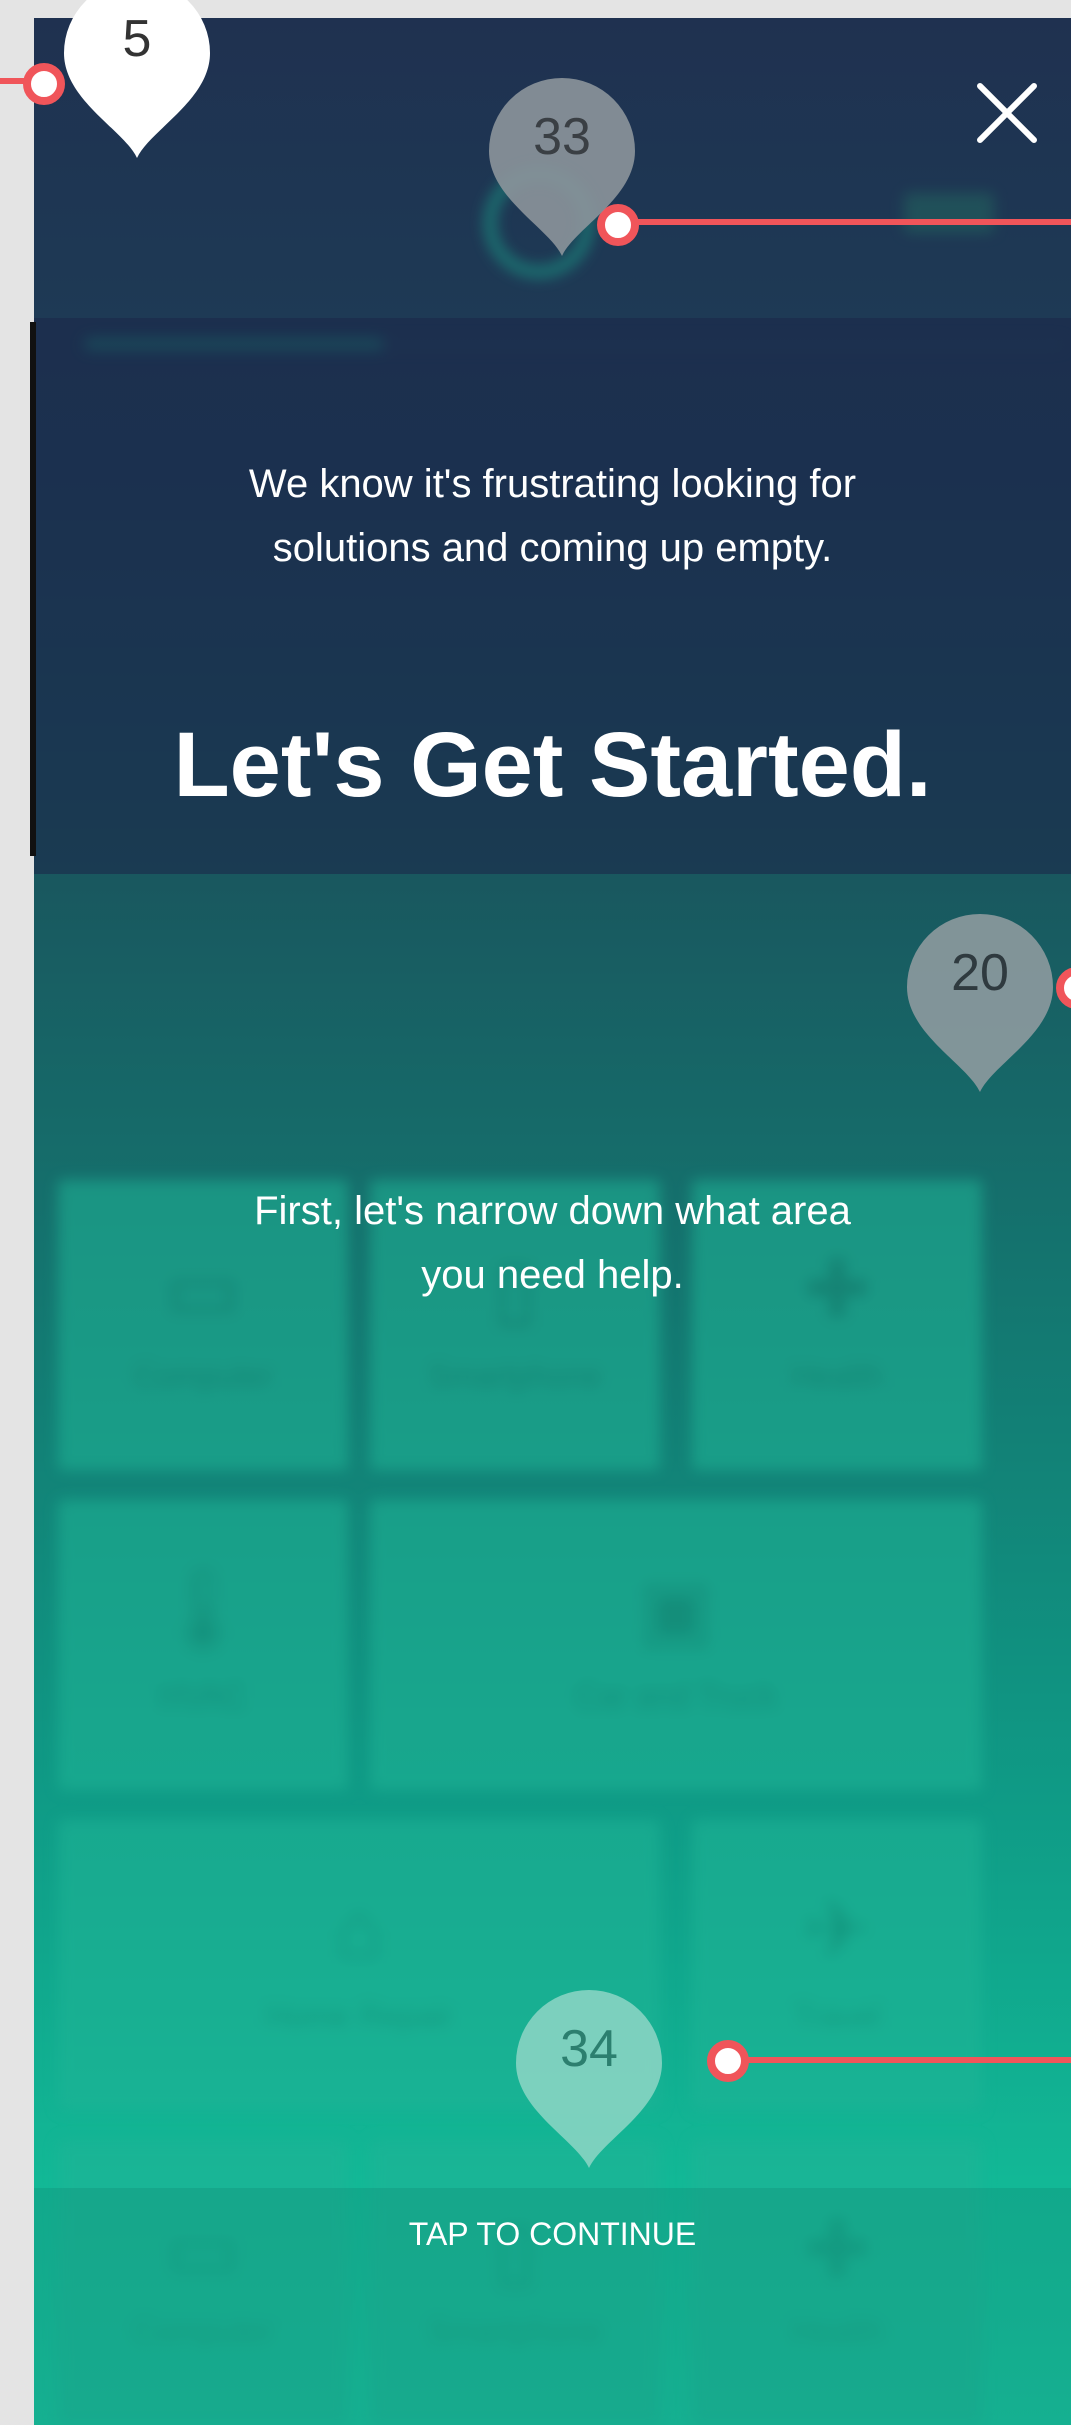 This screenshot has width=1071, height=2425. What do you see at coordinates (676, 1696) in the screenshot?
I see `category-label: Car and Truck` at bounding box center [676, 1696].